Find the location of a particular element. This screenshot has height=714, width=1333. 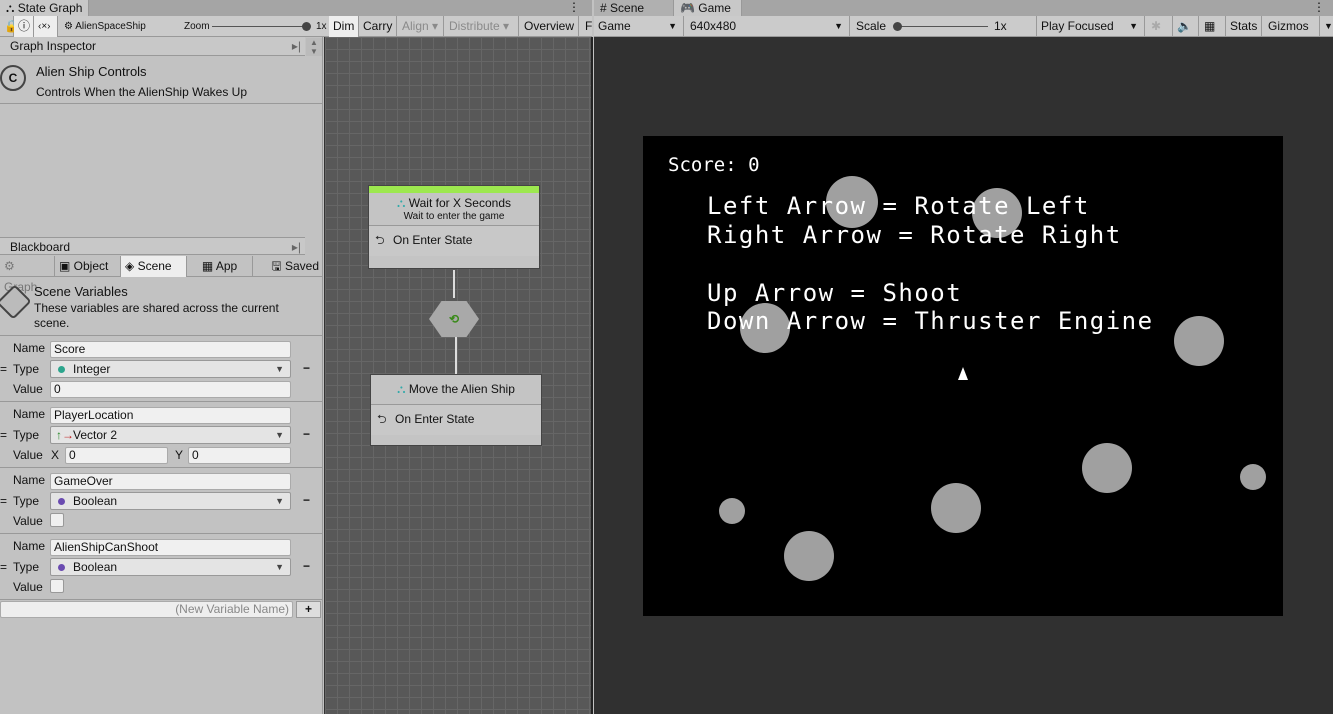

graph-icon: ⛬ is located at coordinates (12, 8).